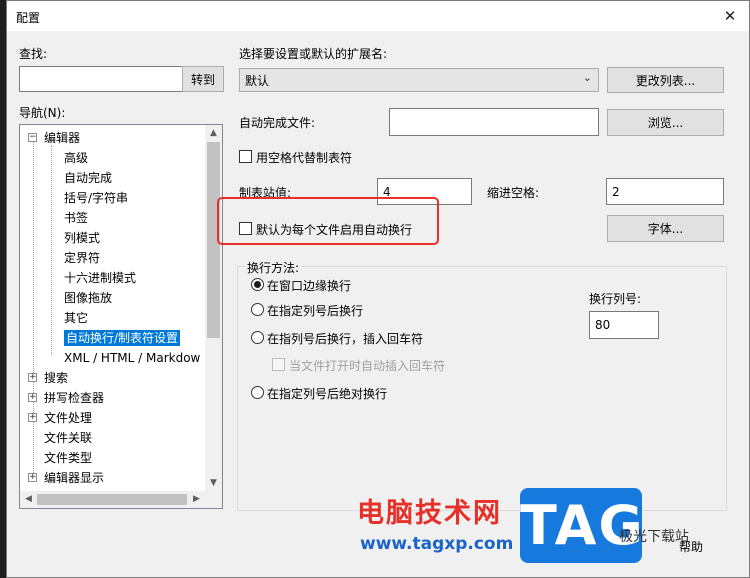  Describe the element at coordinates (60, 418) in the screenshot. I see `tree-item-file-handling: + 文件处理` at that location.